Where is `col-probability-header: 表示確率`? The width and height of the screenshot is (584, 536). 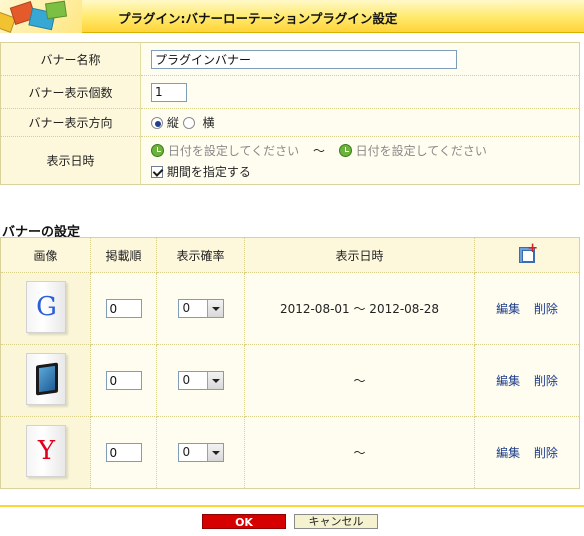 col-probability-header: 表示確率 is located at coordinates (200, 255).